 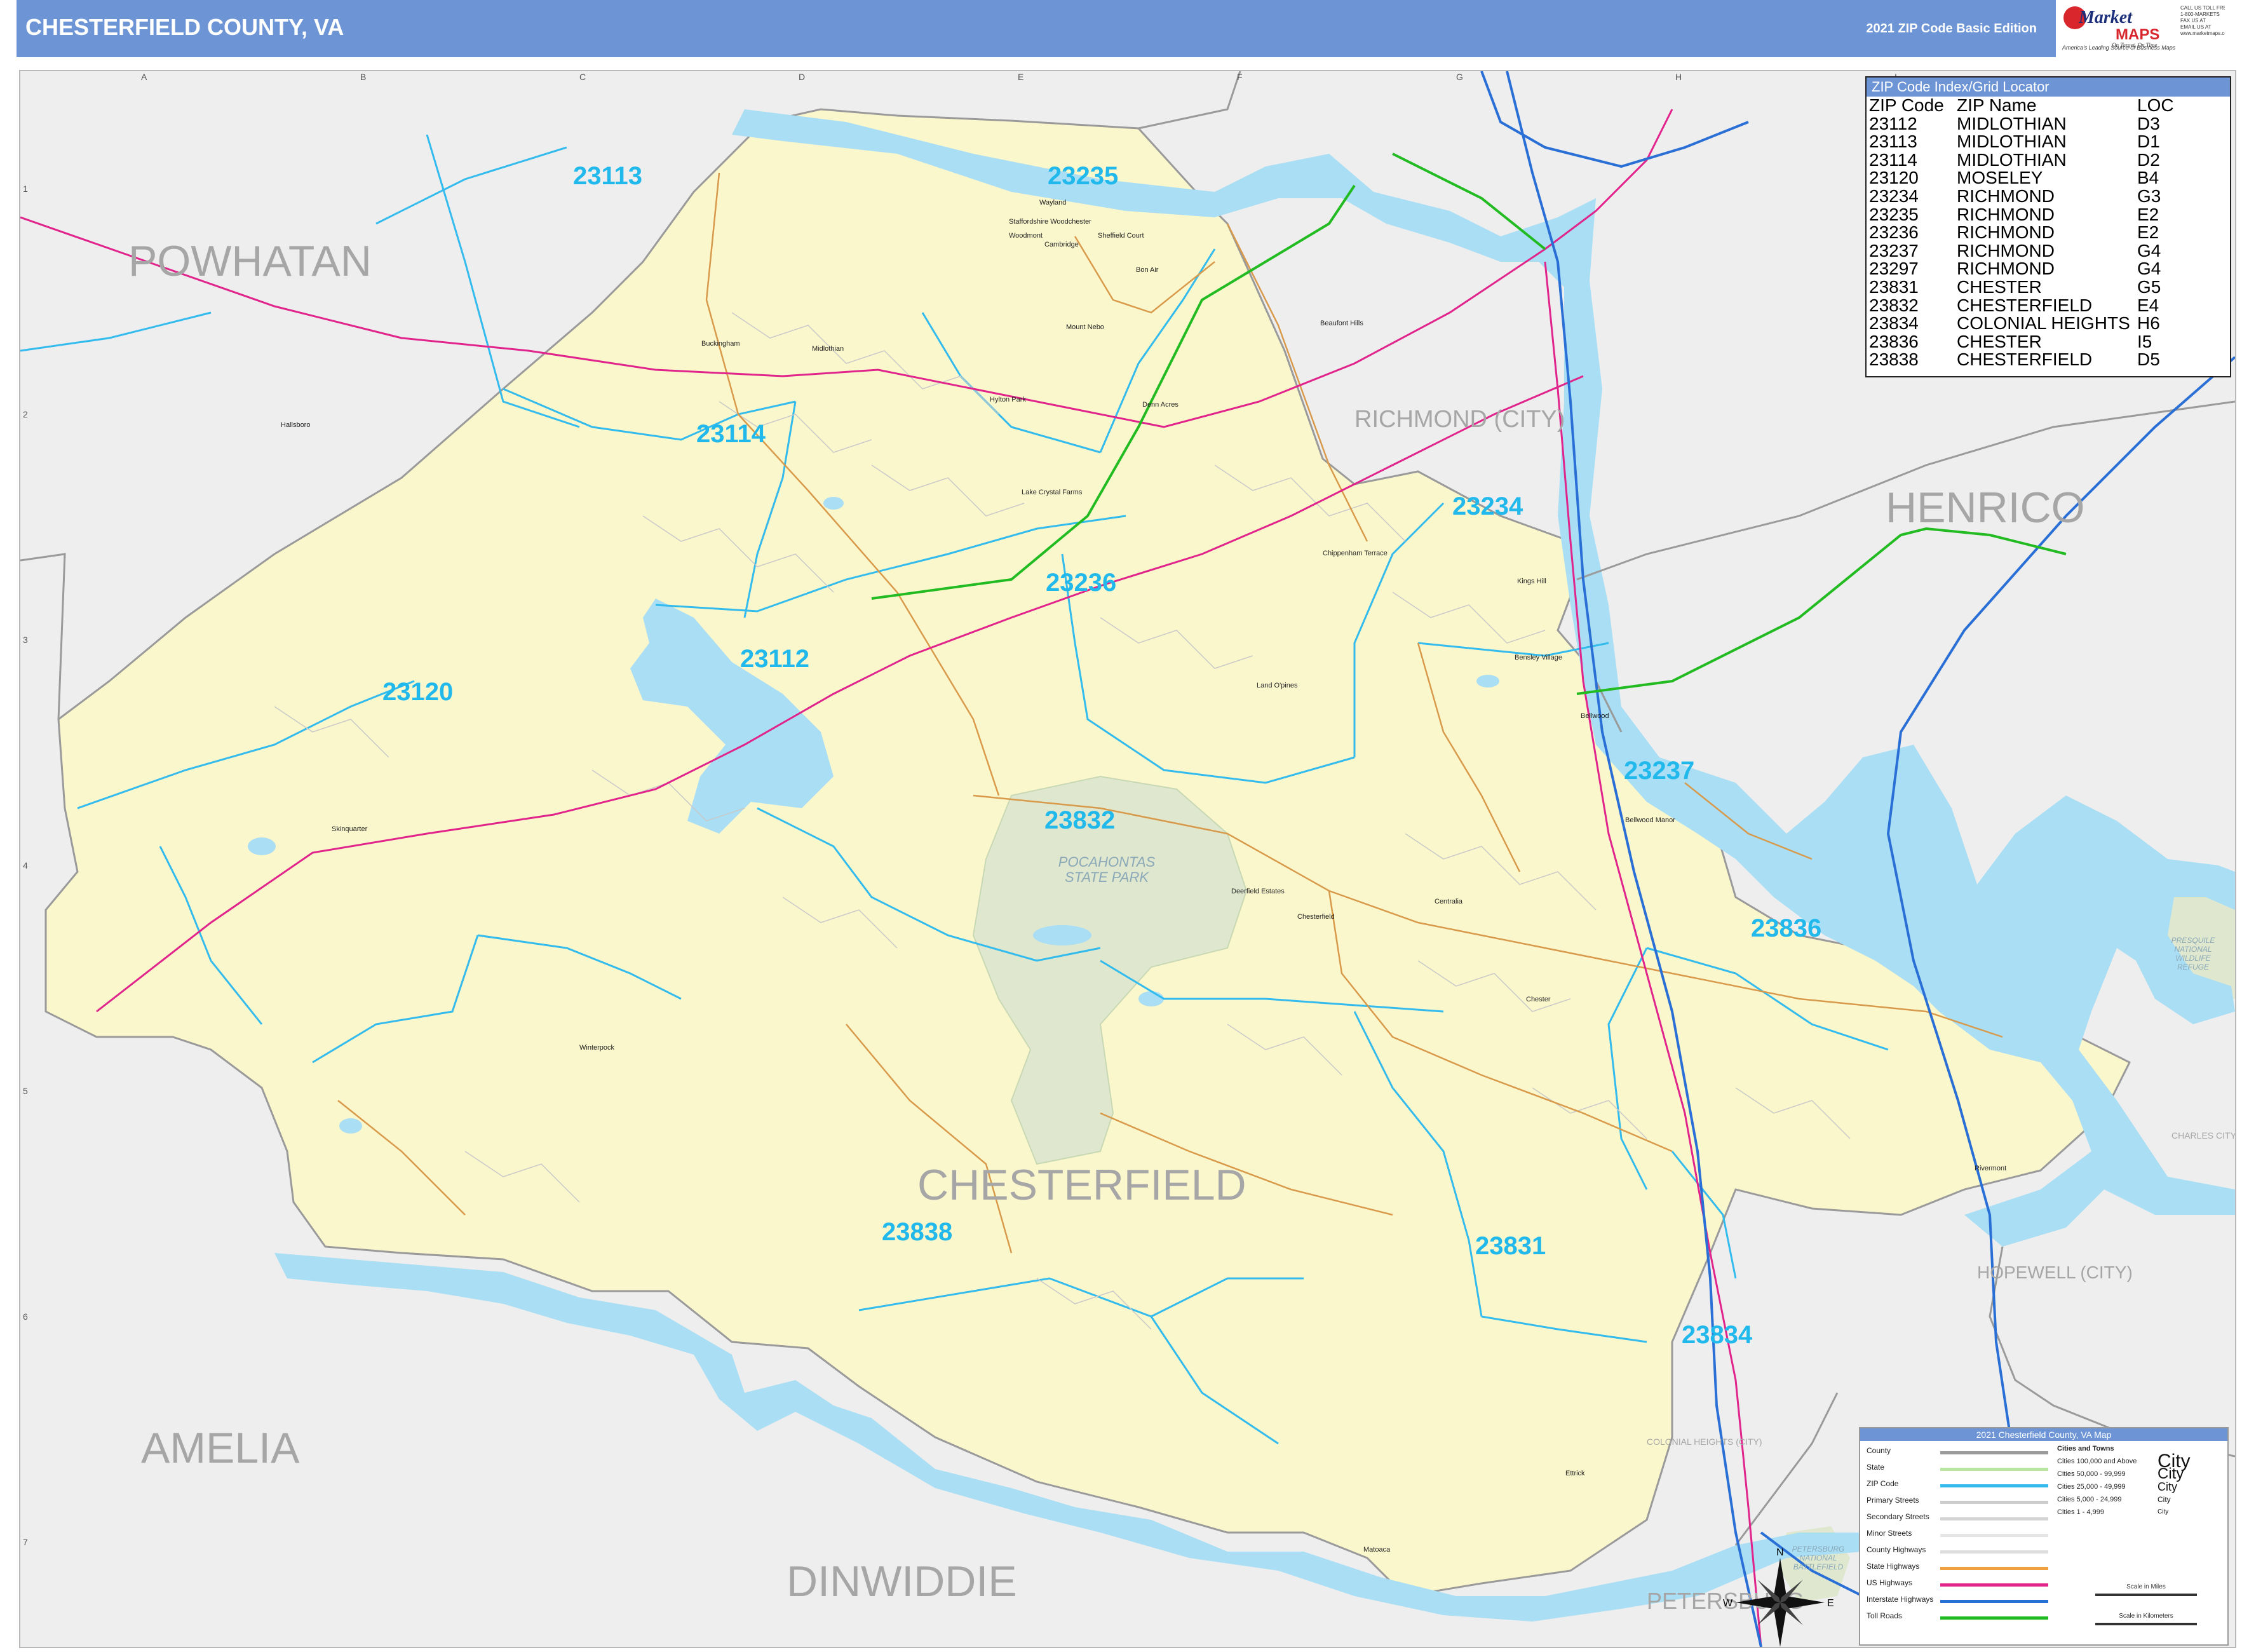 I want to click on park-label-petersburg-nb: PETERSBURG, so click(x=1818, y=1550).